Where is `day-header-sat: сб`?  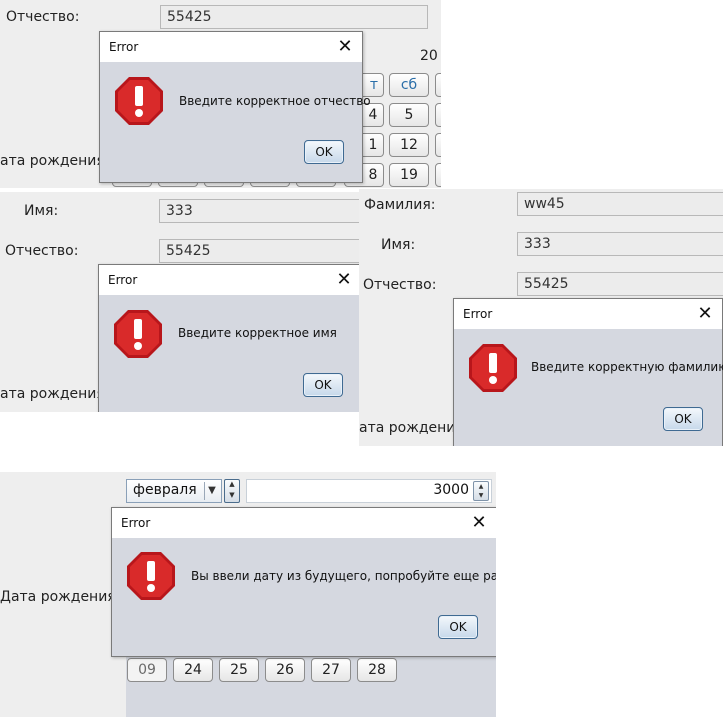 day-header-sat: сб is located at coordinates (409, 85).